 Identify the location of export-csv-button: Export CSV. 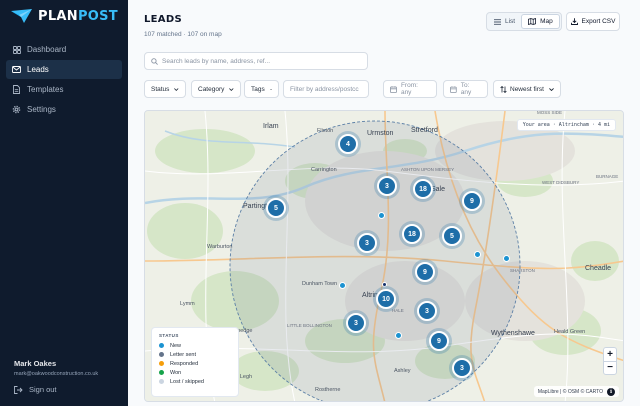
(593, 21).